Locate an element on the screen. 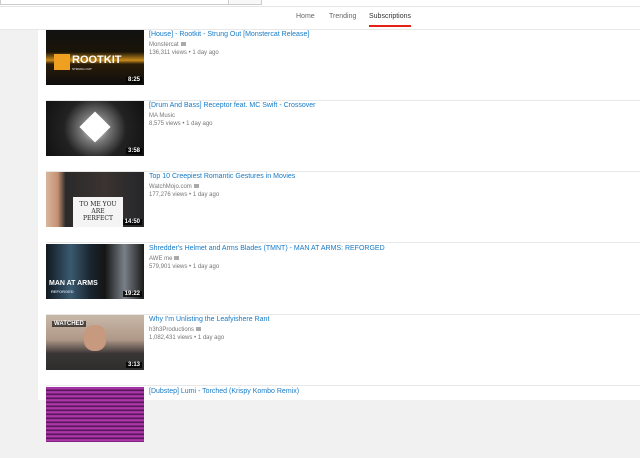 This screenshot has width=640, height=458. channel-name: WatchMojo.com is located at coordinates (170, 187).